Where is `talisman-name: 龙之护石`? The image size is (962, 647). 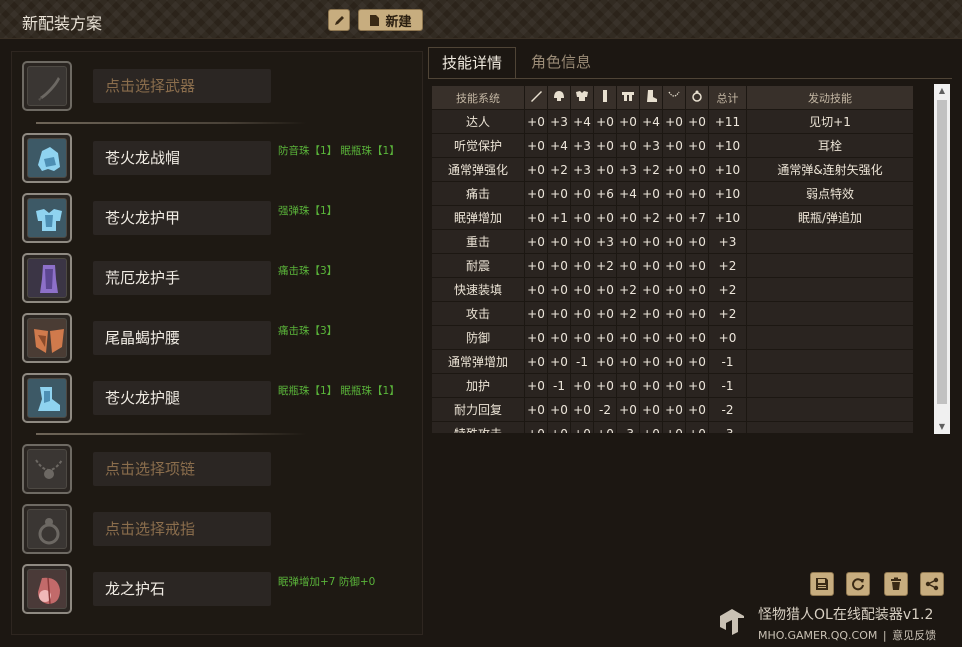 talisman-name: 龙之护石 is located at coordinates (182, 589).